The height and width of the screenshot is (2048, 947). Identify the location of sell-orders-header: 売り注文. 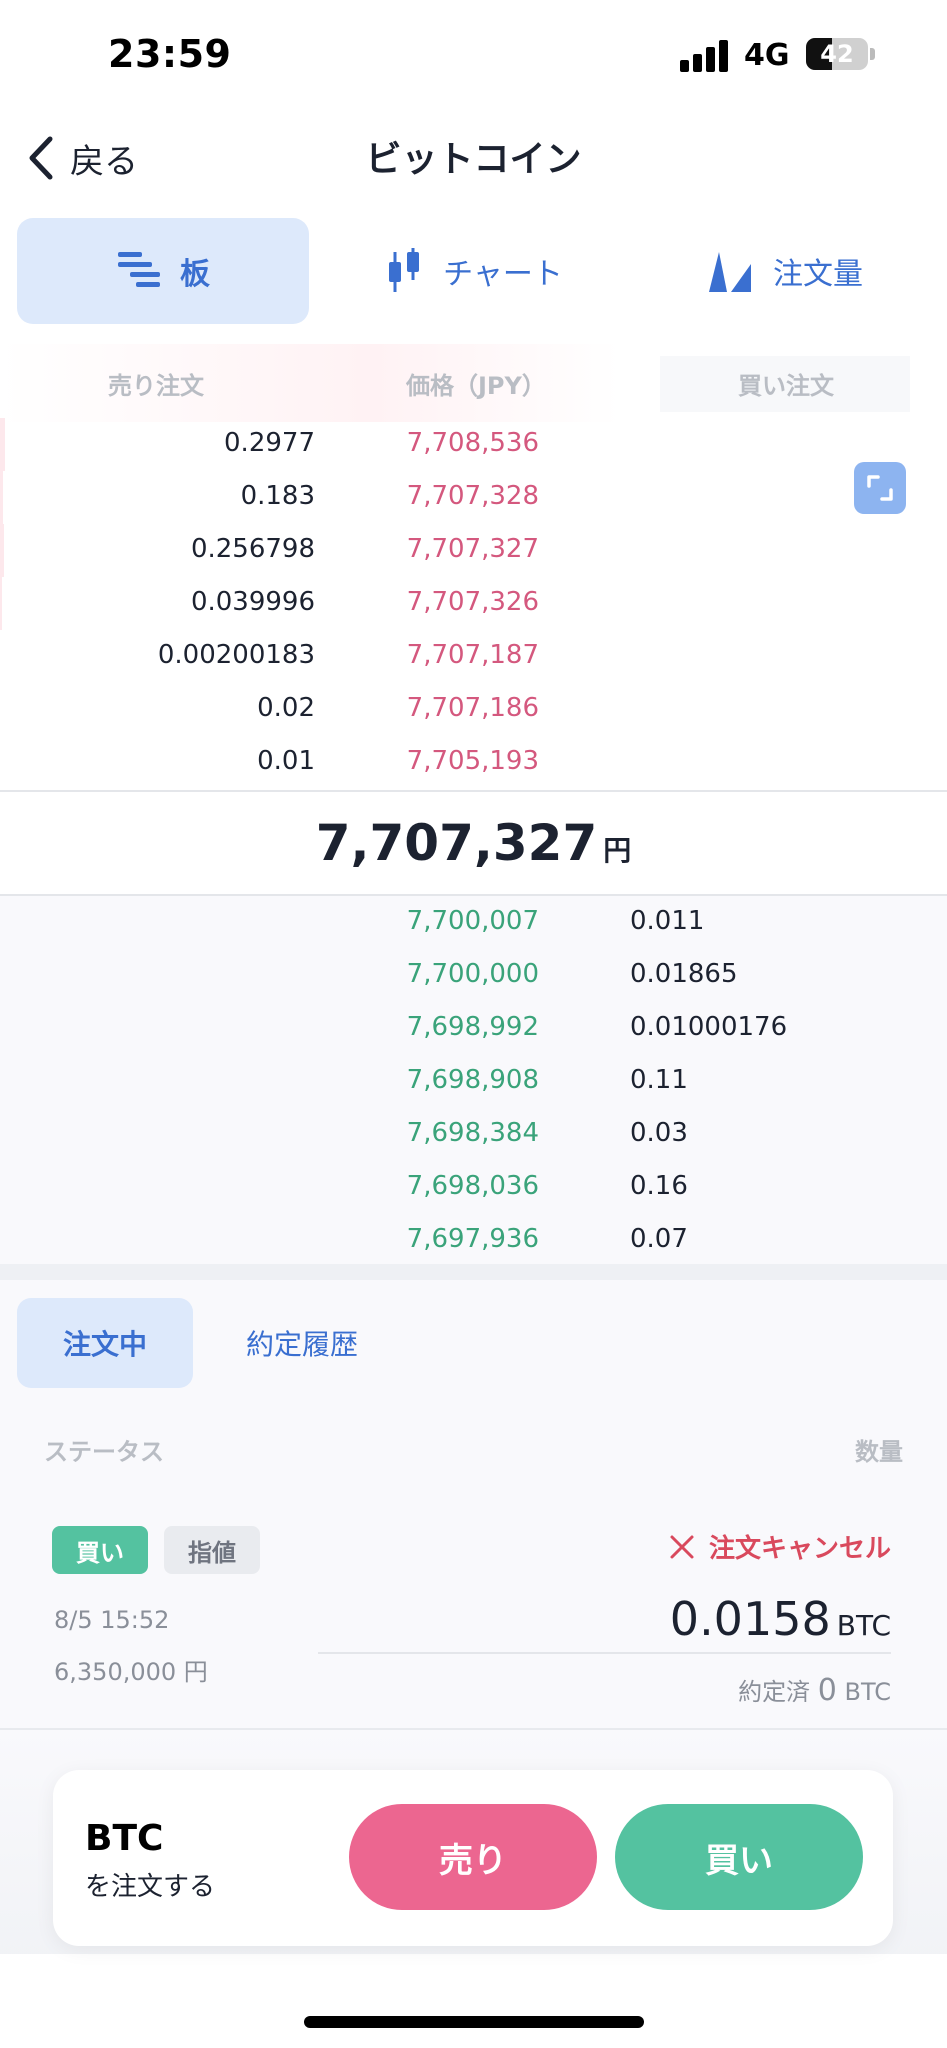
(156, 386).